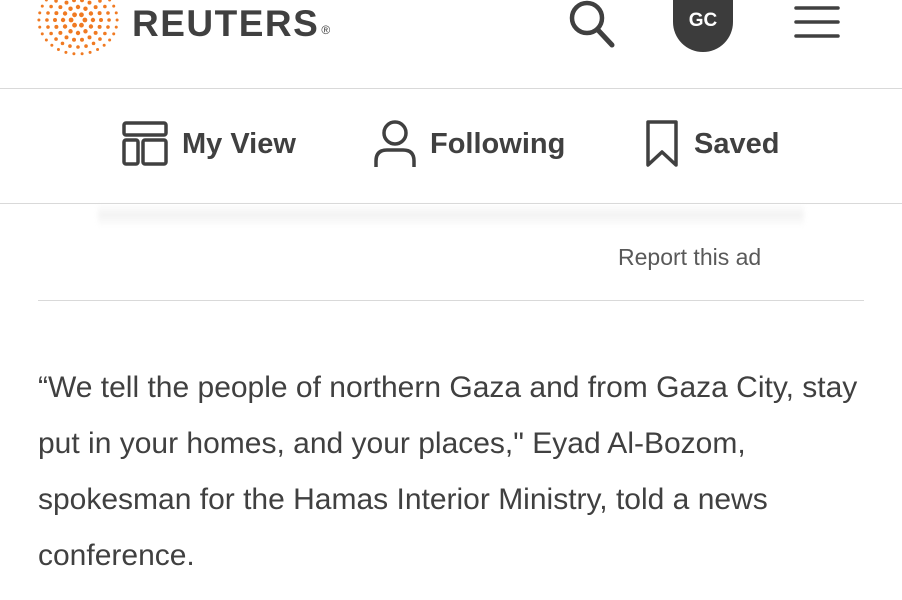  Describe the element at coordinates (145, 143) in the screenshot. I see `layout-icon` at that location.